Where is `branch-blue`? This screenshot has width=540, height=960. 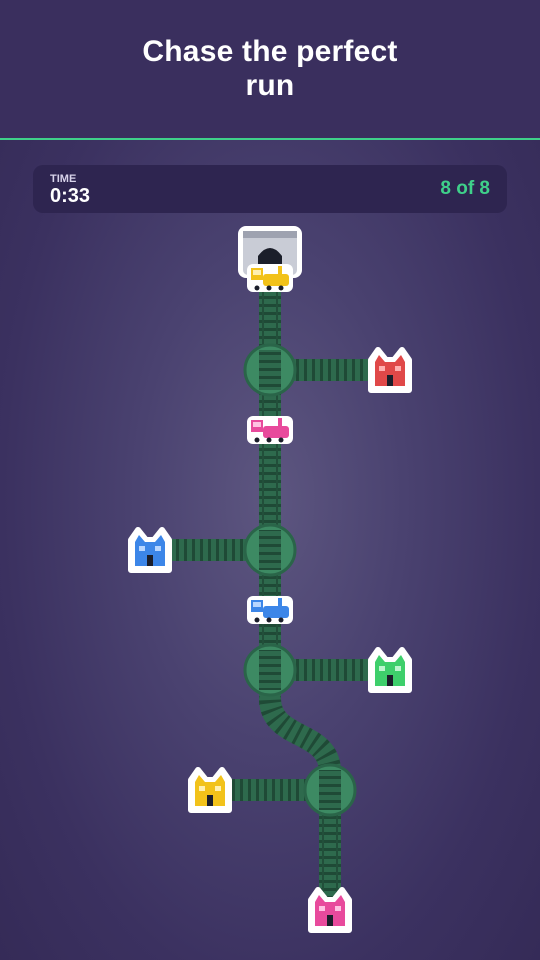
branch-blue is located at coordinates (209, 550).